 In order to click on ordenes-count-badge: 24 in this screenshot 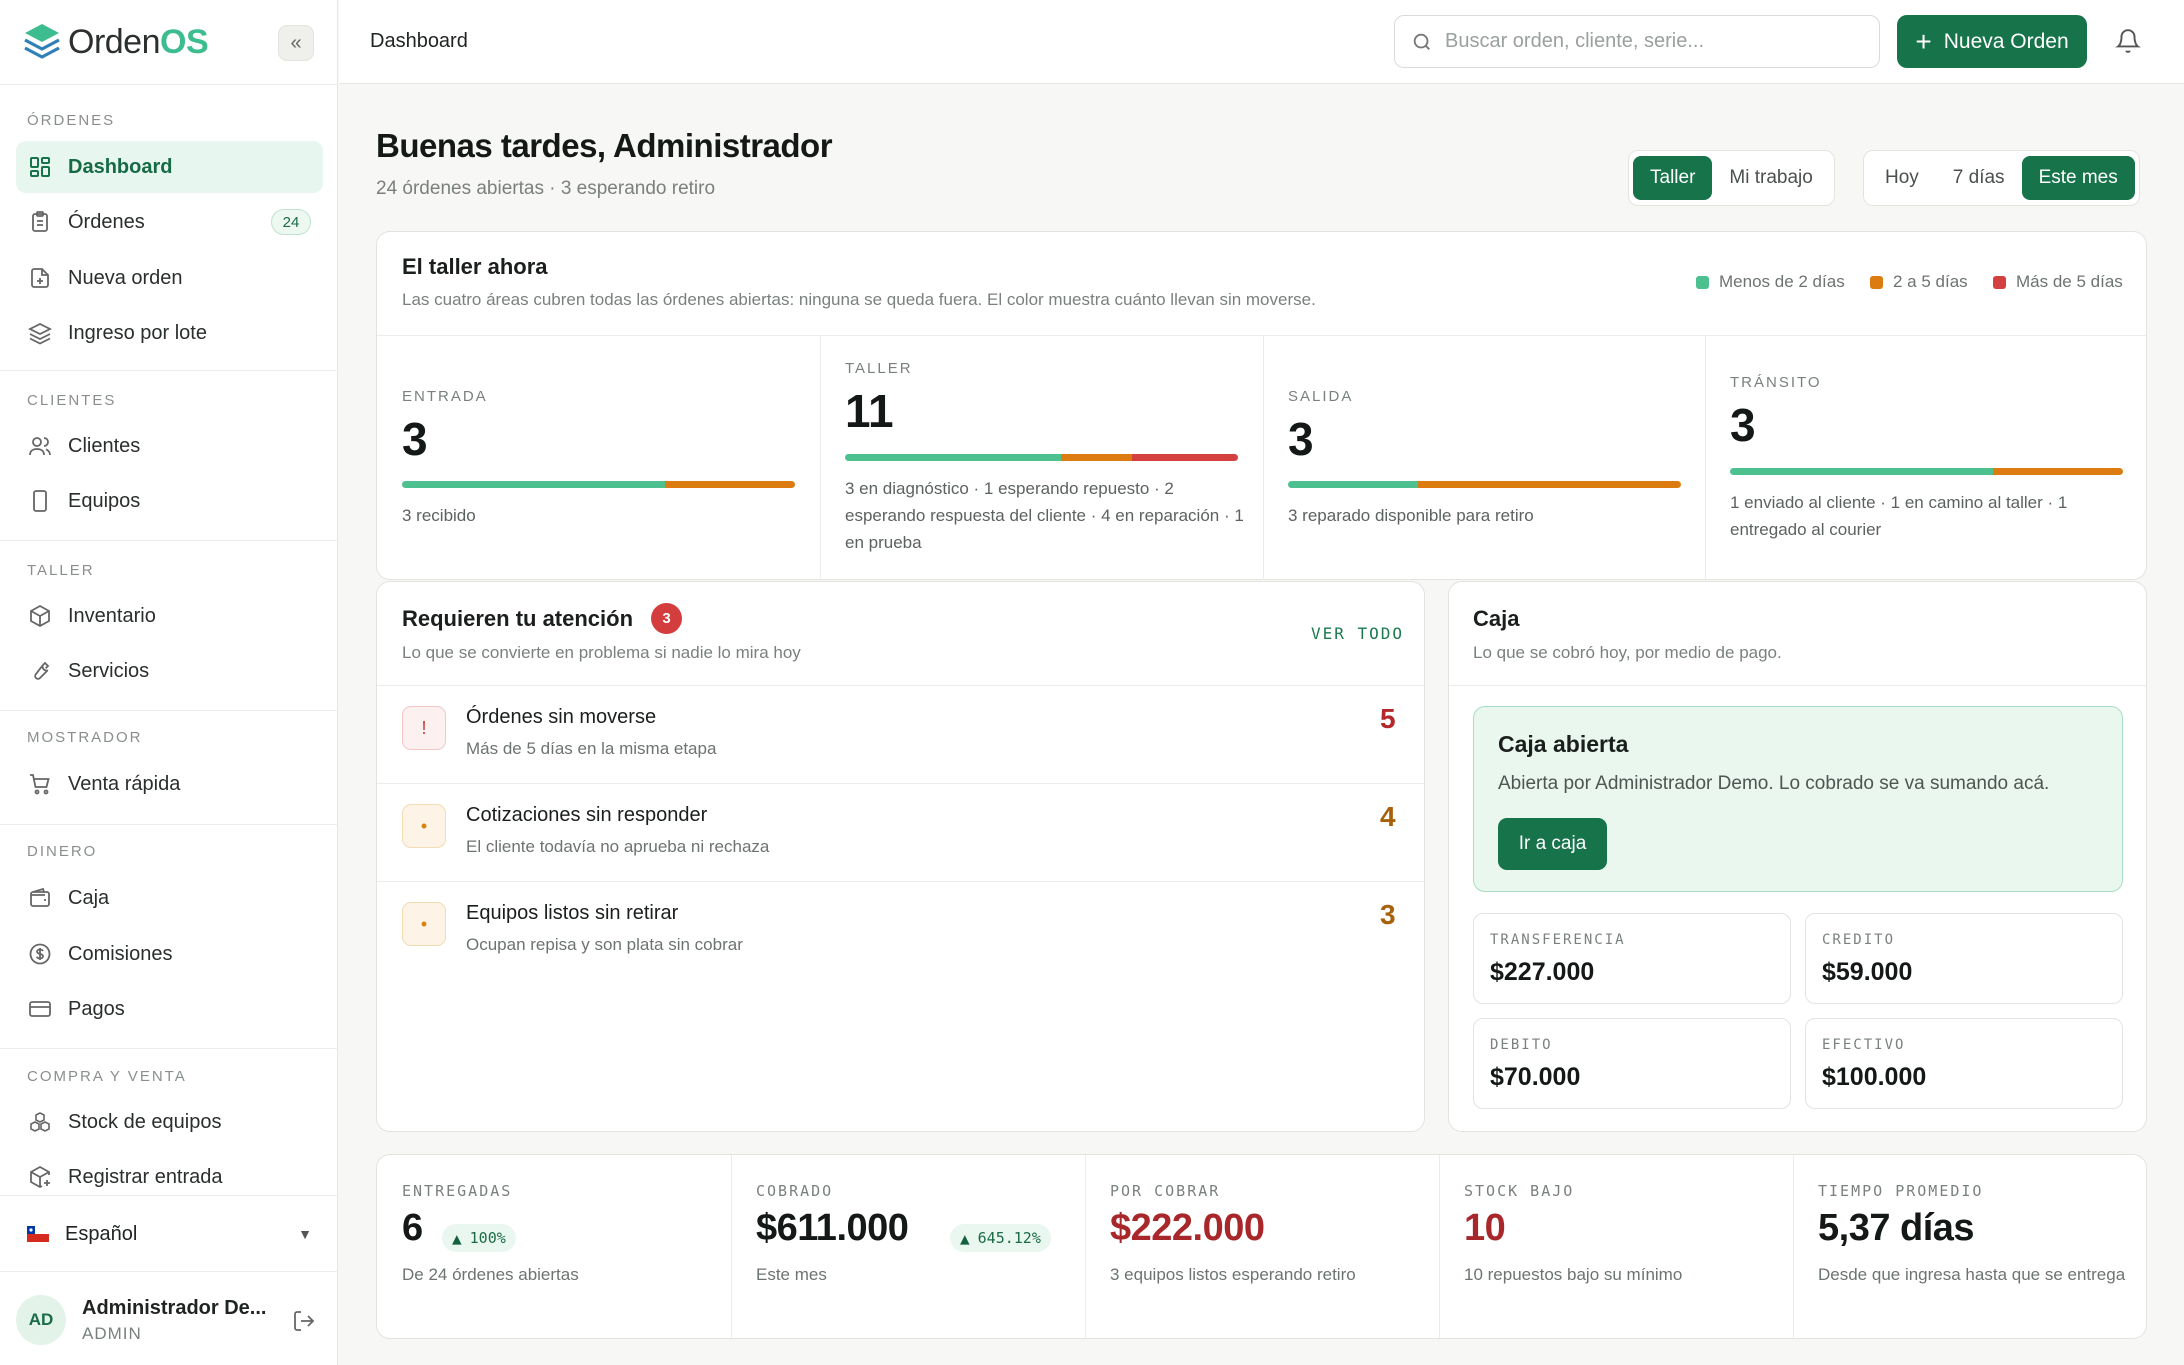, I will do `click(291, 222)`.